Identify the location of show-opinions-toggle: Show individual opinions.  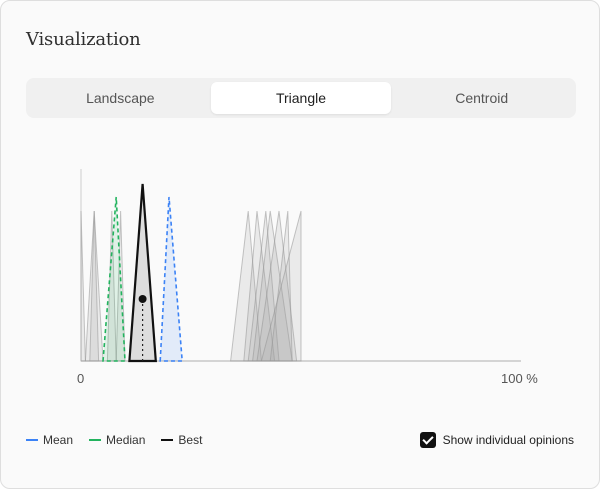
(496, 440).